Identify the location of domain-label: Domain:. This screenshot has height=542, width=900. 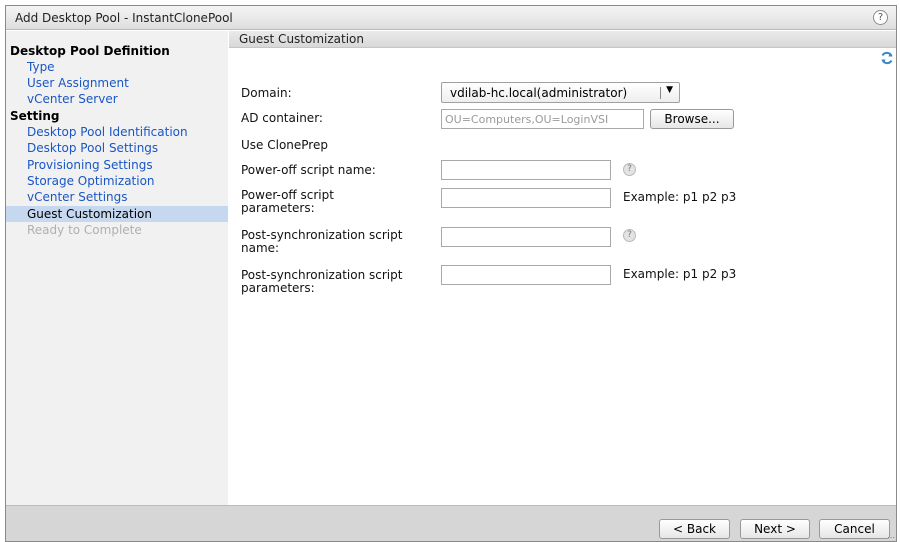
(266, 93).